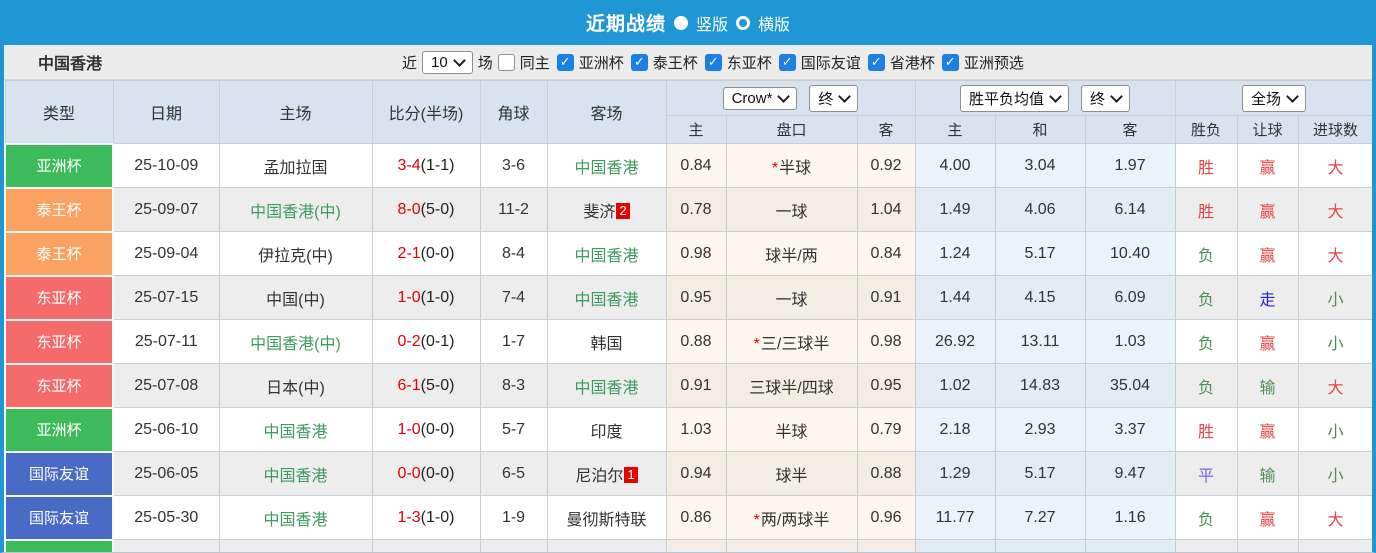 The width and height of the screenshot is (1376, 553). Describe the element at coordinates (606, 520) in the screenshot. I see `away-team-link: 曼彻斯特联` at that location.